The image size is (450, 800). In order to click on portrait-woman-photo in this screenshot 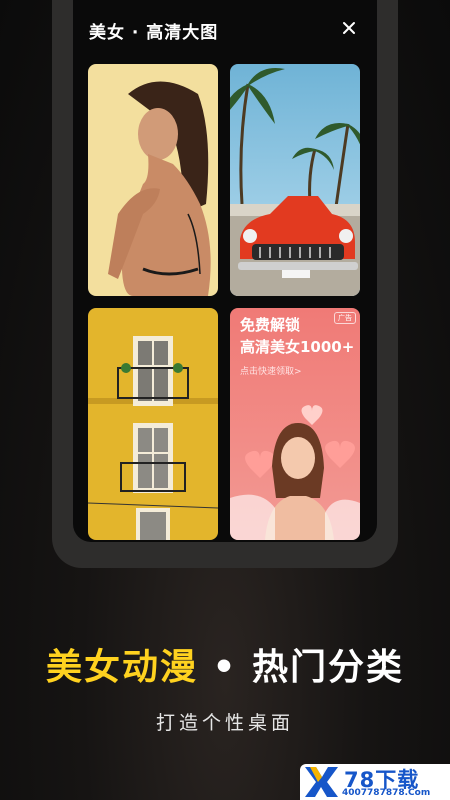, I will do `click(153, 180)`.